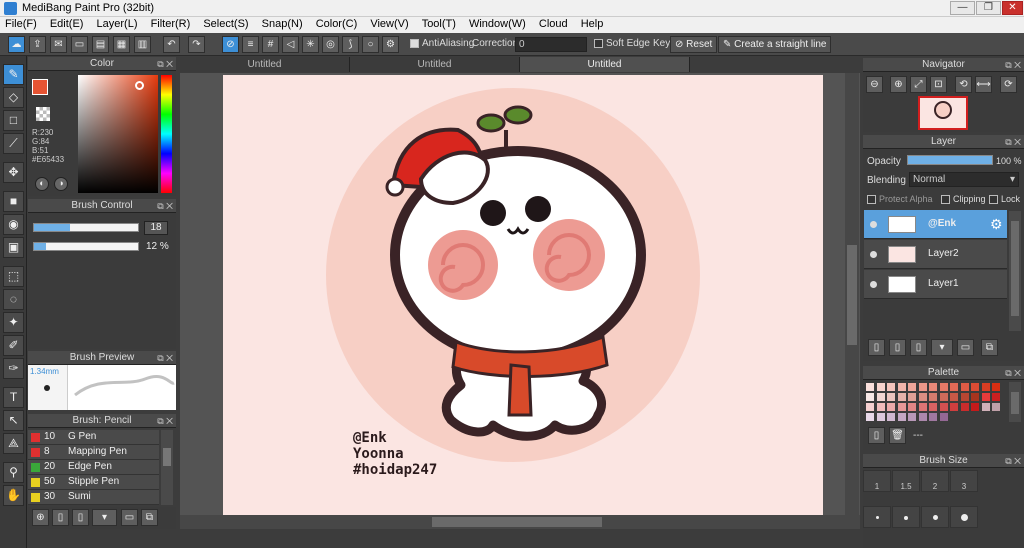 Image resolution: width=1024 pixels, height=548 pixels. I want to click on palette-picker-icon: ◐, so click(42, 184).